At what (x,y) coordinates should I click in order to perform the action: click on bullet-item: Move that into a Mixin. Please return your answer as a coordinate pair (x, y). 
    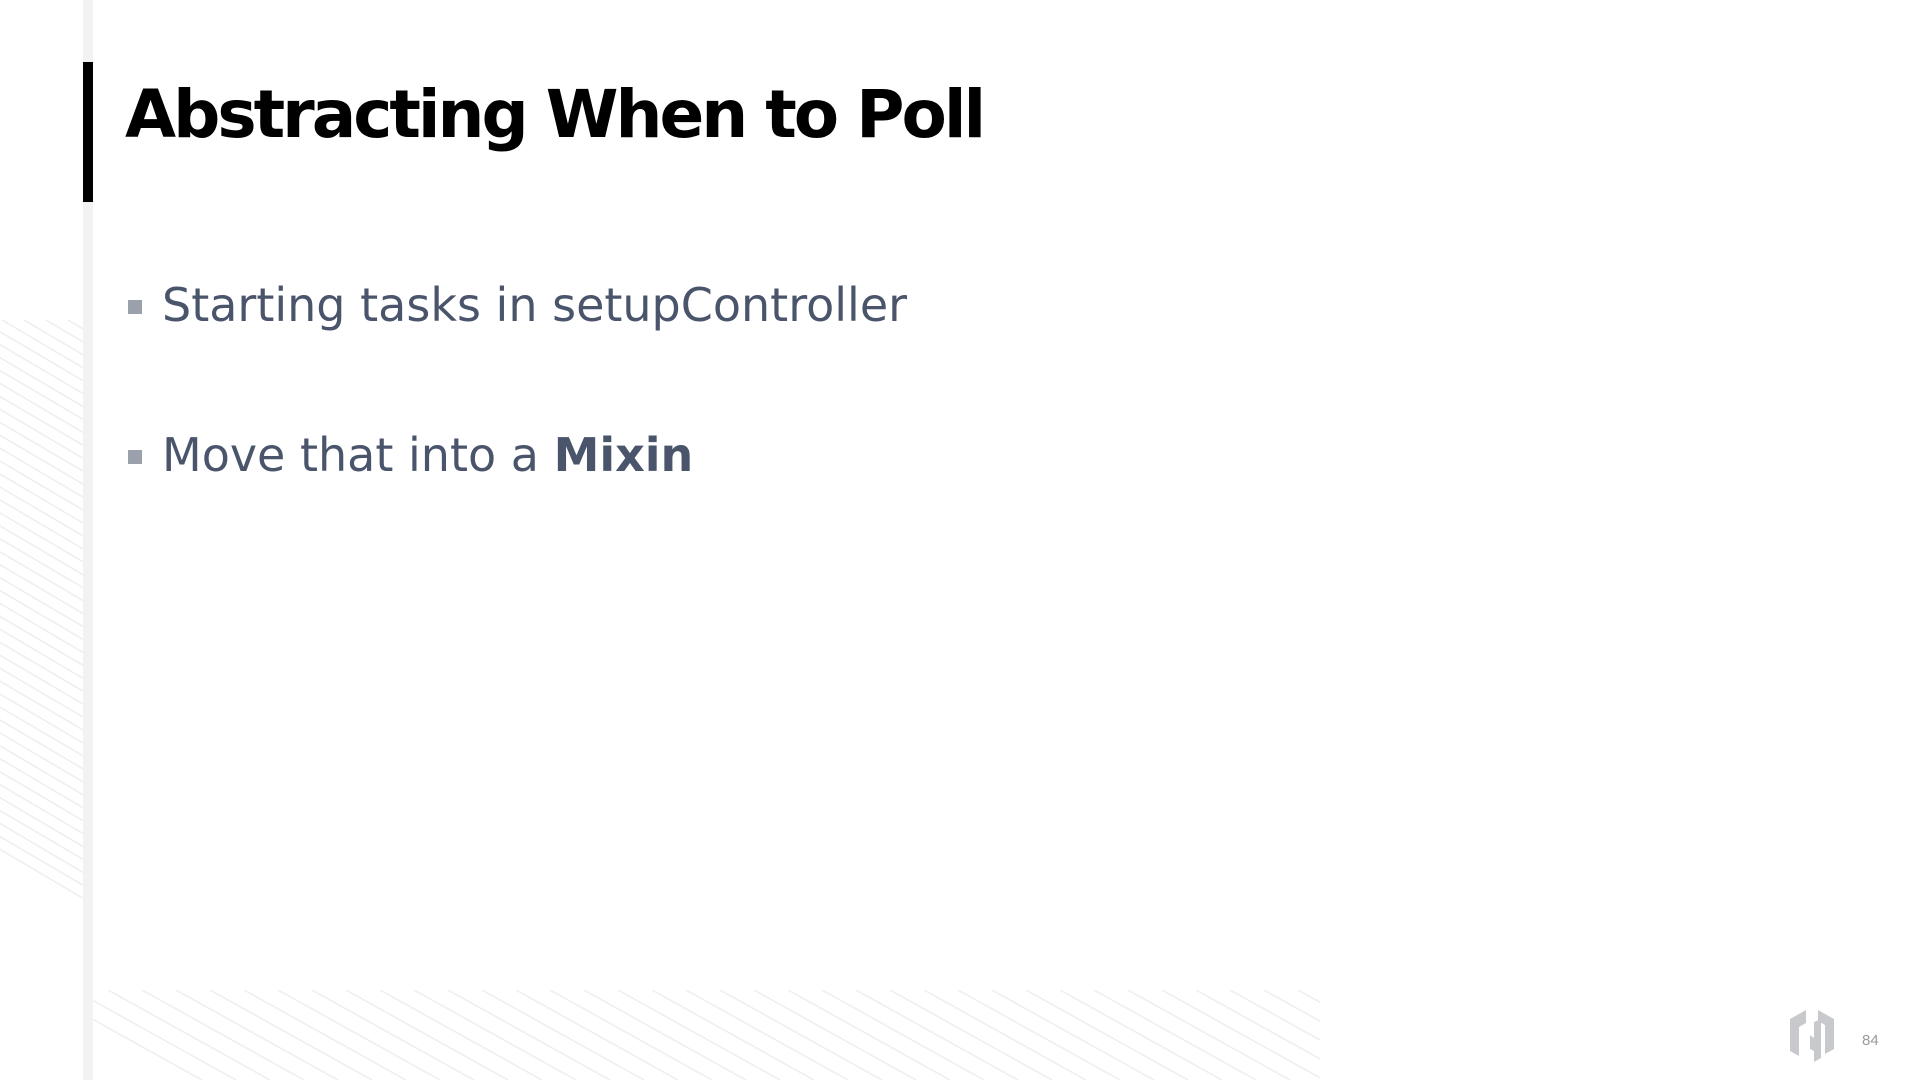
    Looking at the image, I should click on (517, 495).